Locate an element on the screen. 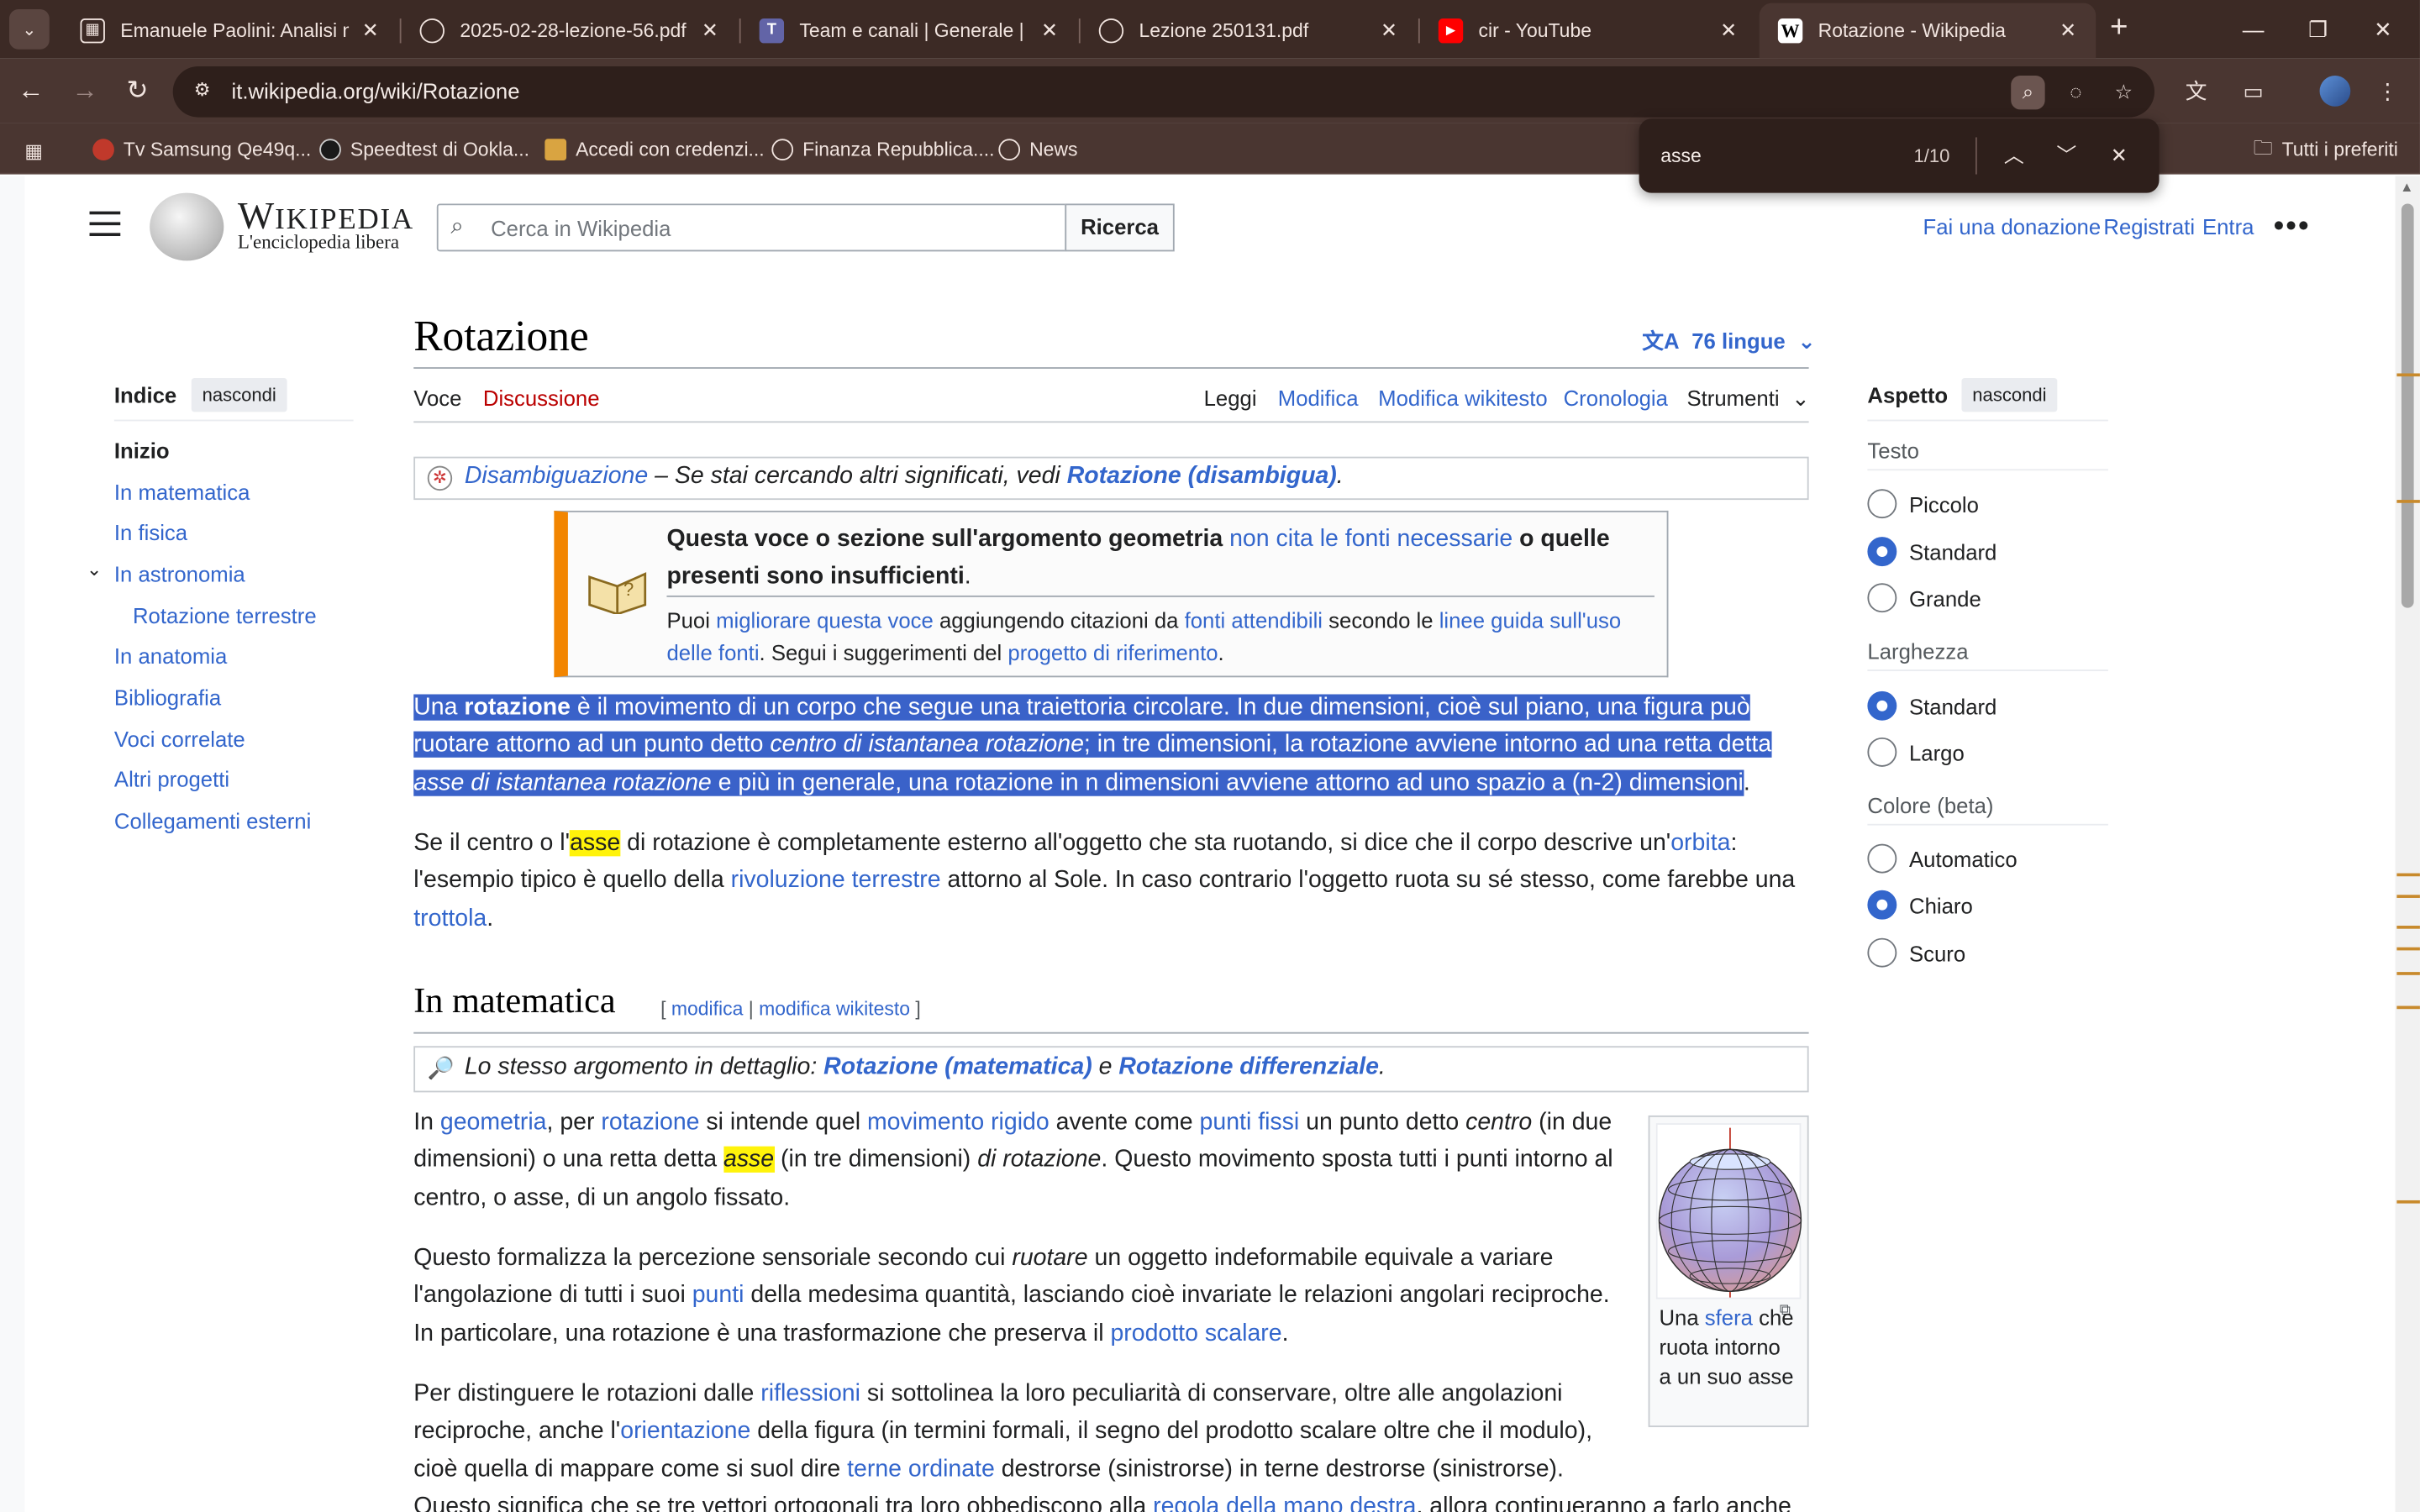 The image size is (2420, 1512). toc-item-rotazione-terrestre: Rotazione terrestre is located at coordinates (225, 615).